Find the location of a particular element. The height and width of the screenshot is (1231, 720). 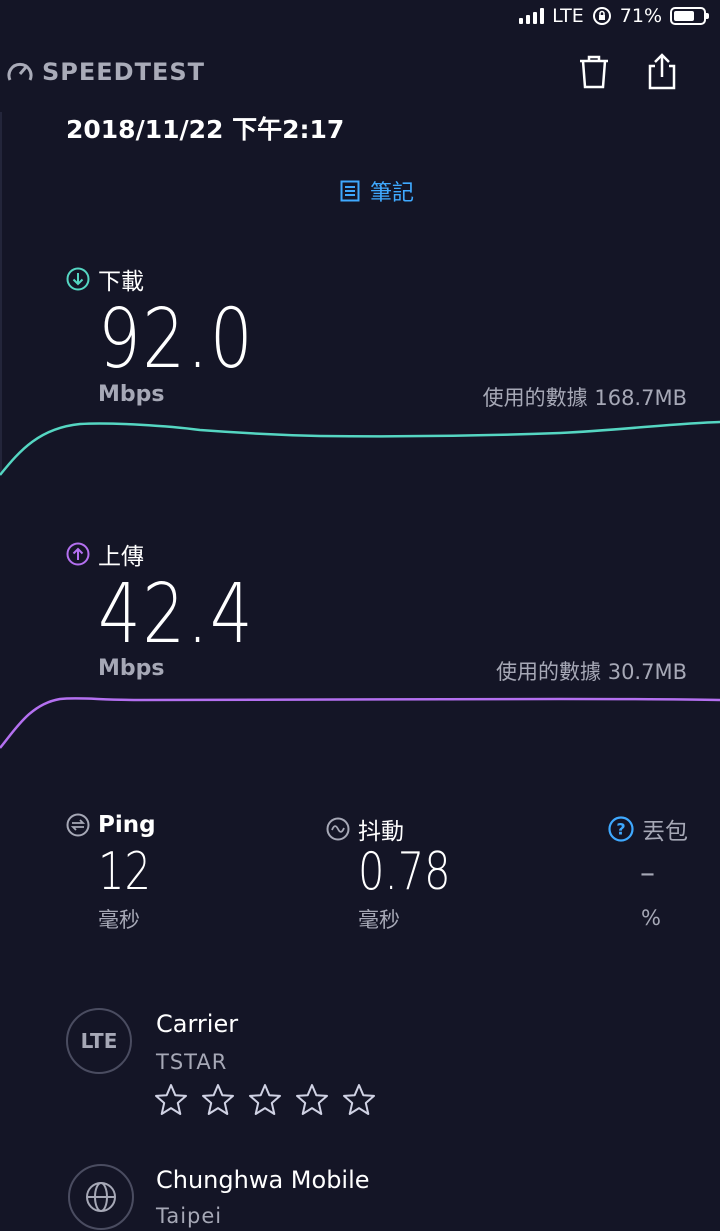

cellular-signal-icon is located at coordinates (532, 16).